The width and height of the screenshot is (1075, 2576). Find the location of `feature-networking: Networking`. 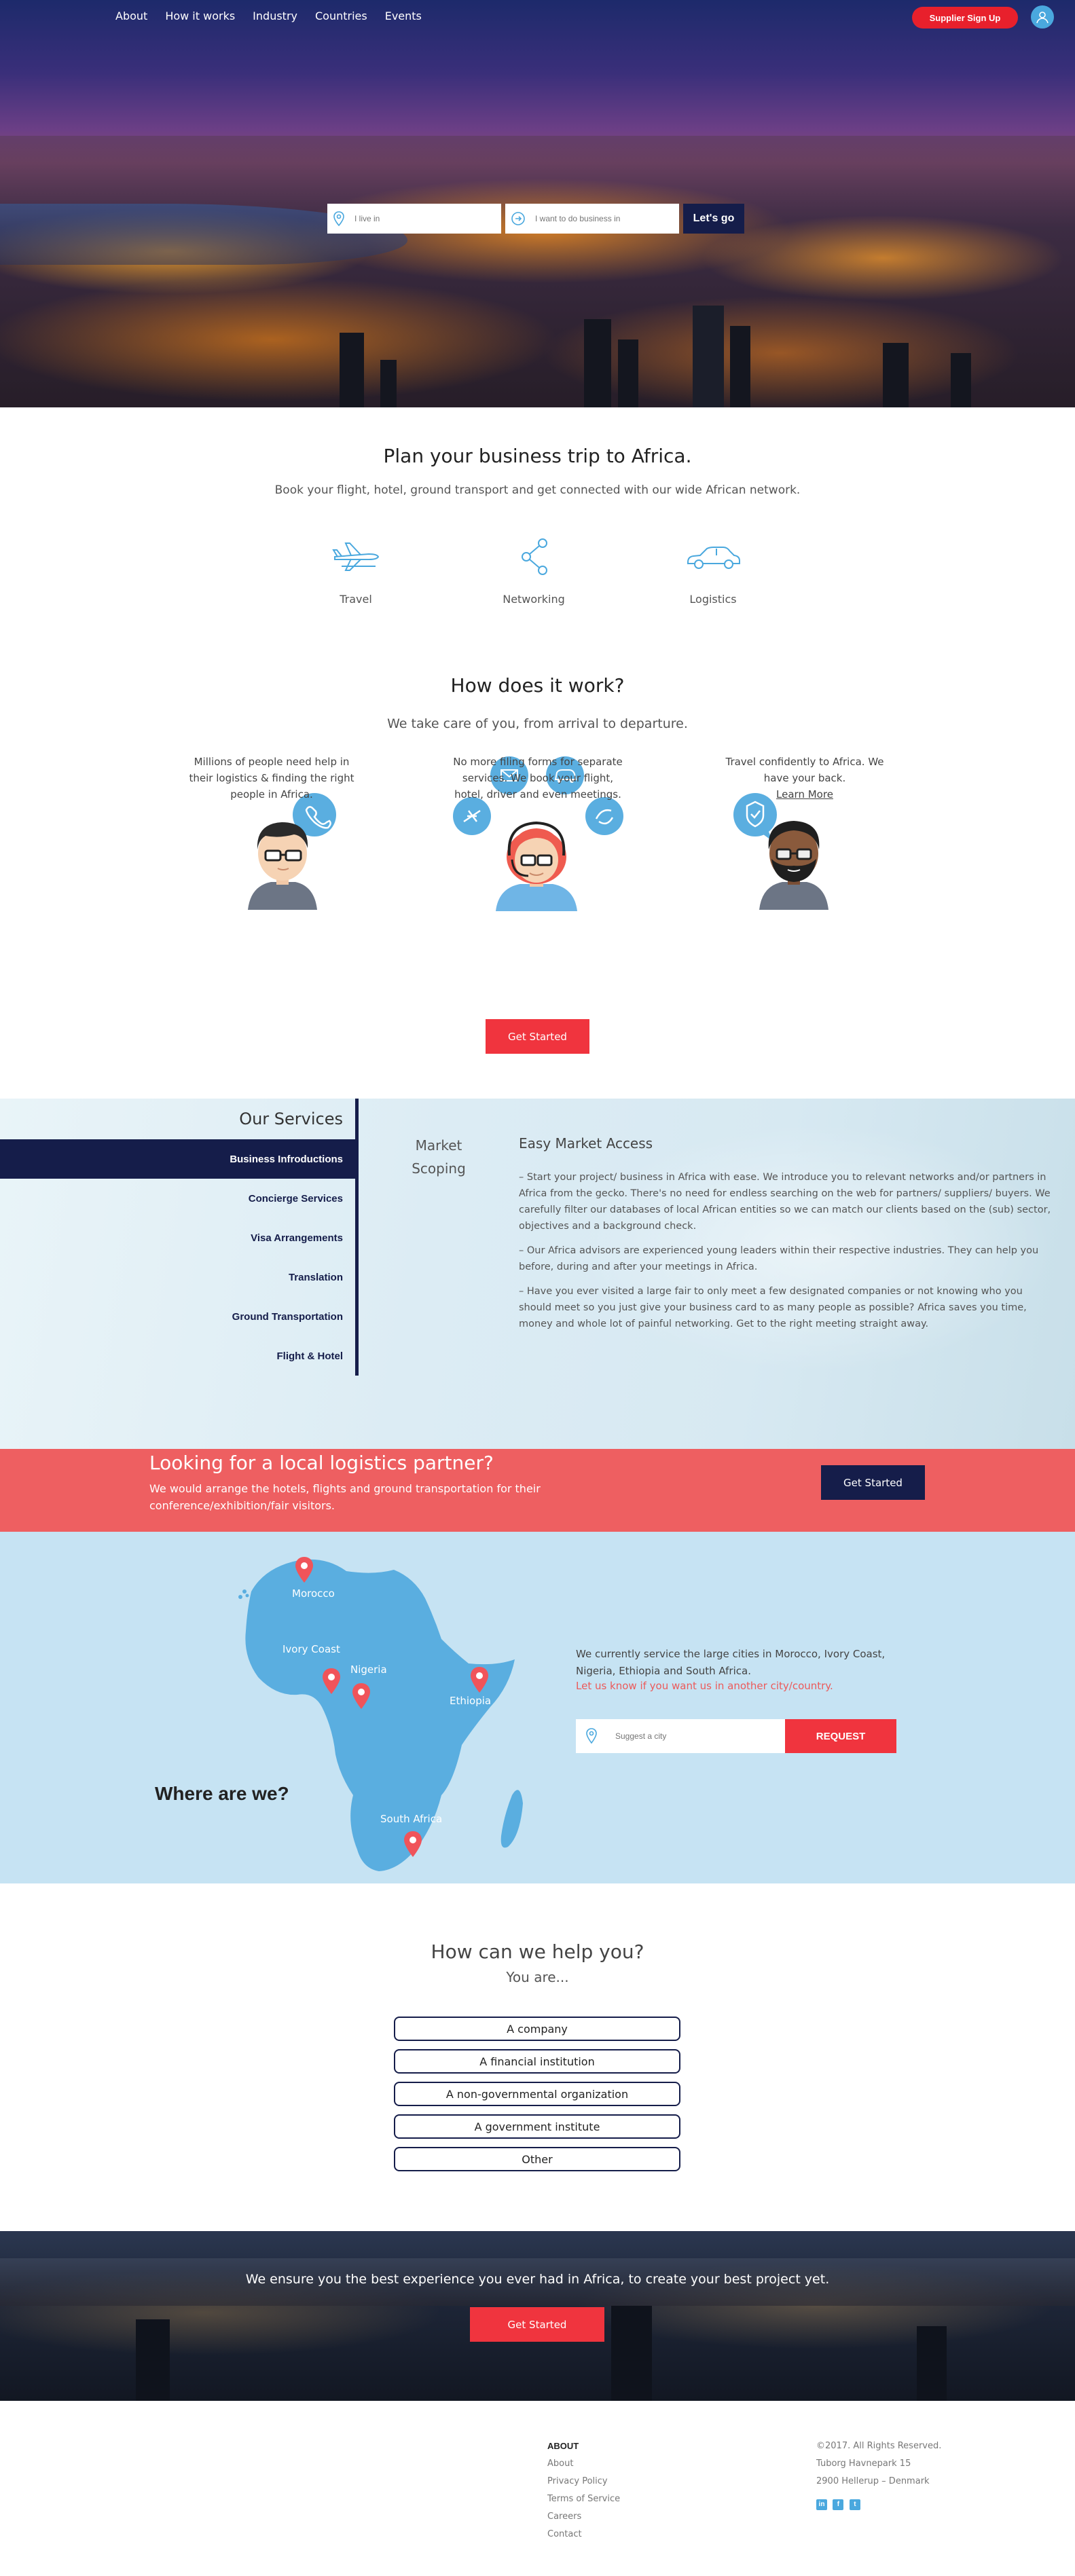

feature-networking: Networking is located at coordinates (534, 571).